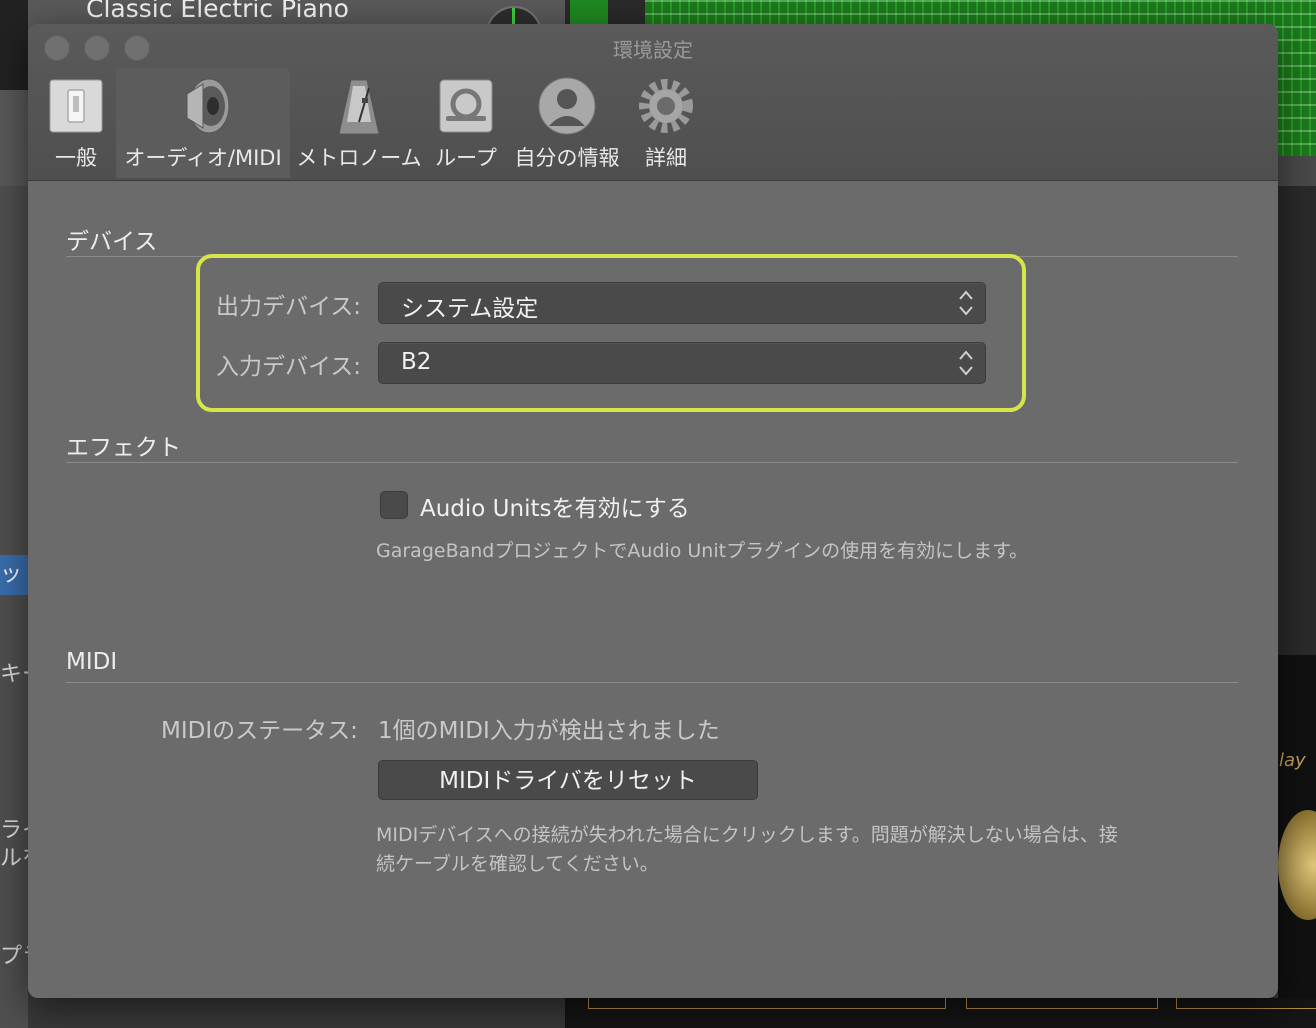 The image size is (1316, 1028). Describe the element at coordinates (567, 158) in the screenshot. I see `tab-label: 自分の情報` at that location.